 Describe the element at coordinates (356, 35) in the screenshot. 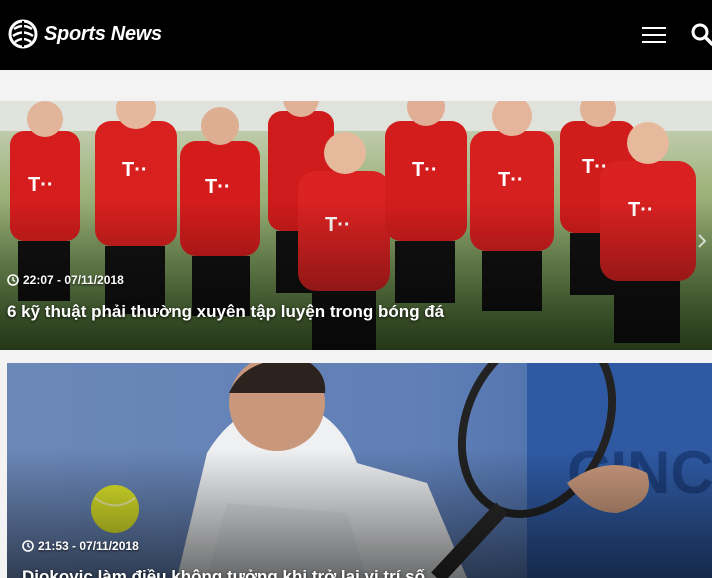

I see `site-header: Sports News` at that location.